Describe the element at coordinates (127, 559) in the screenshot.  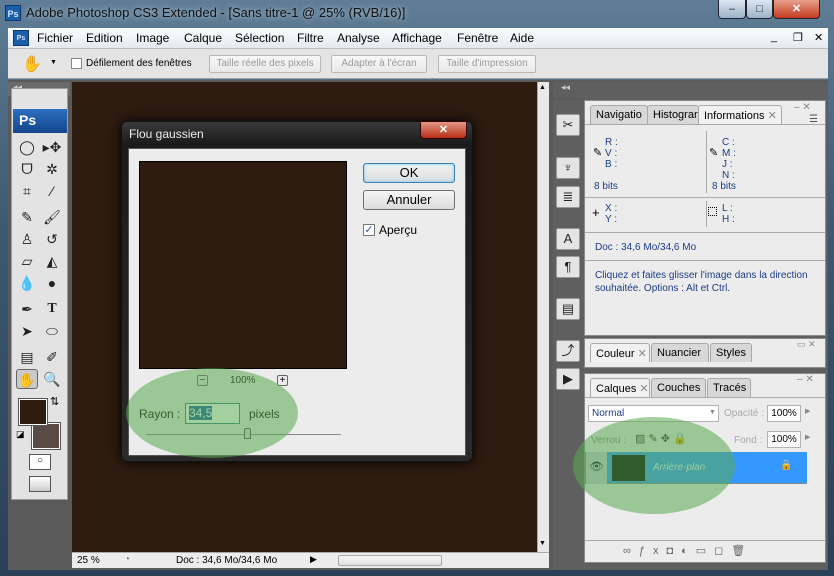
I see `status-info-icon: ◔` at that location.